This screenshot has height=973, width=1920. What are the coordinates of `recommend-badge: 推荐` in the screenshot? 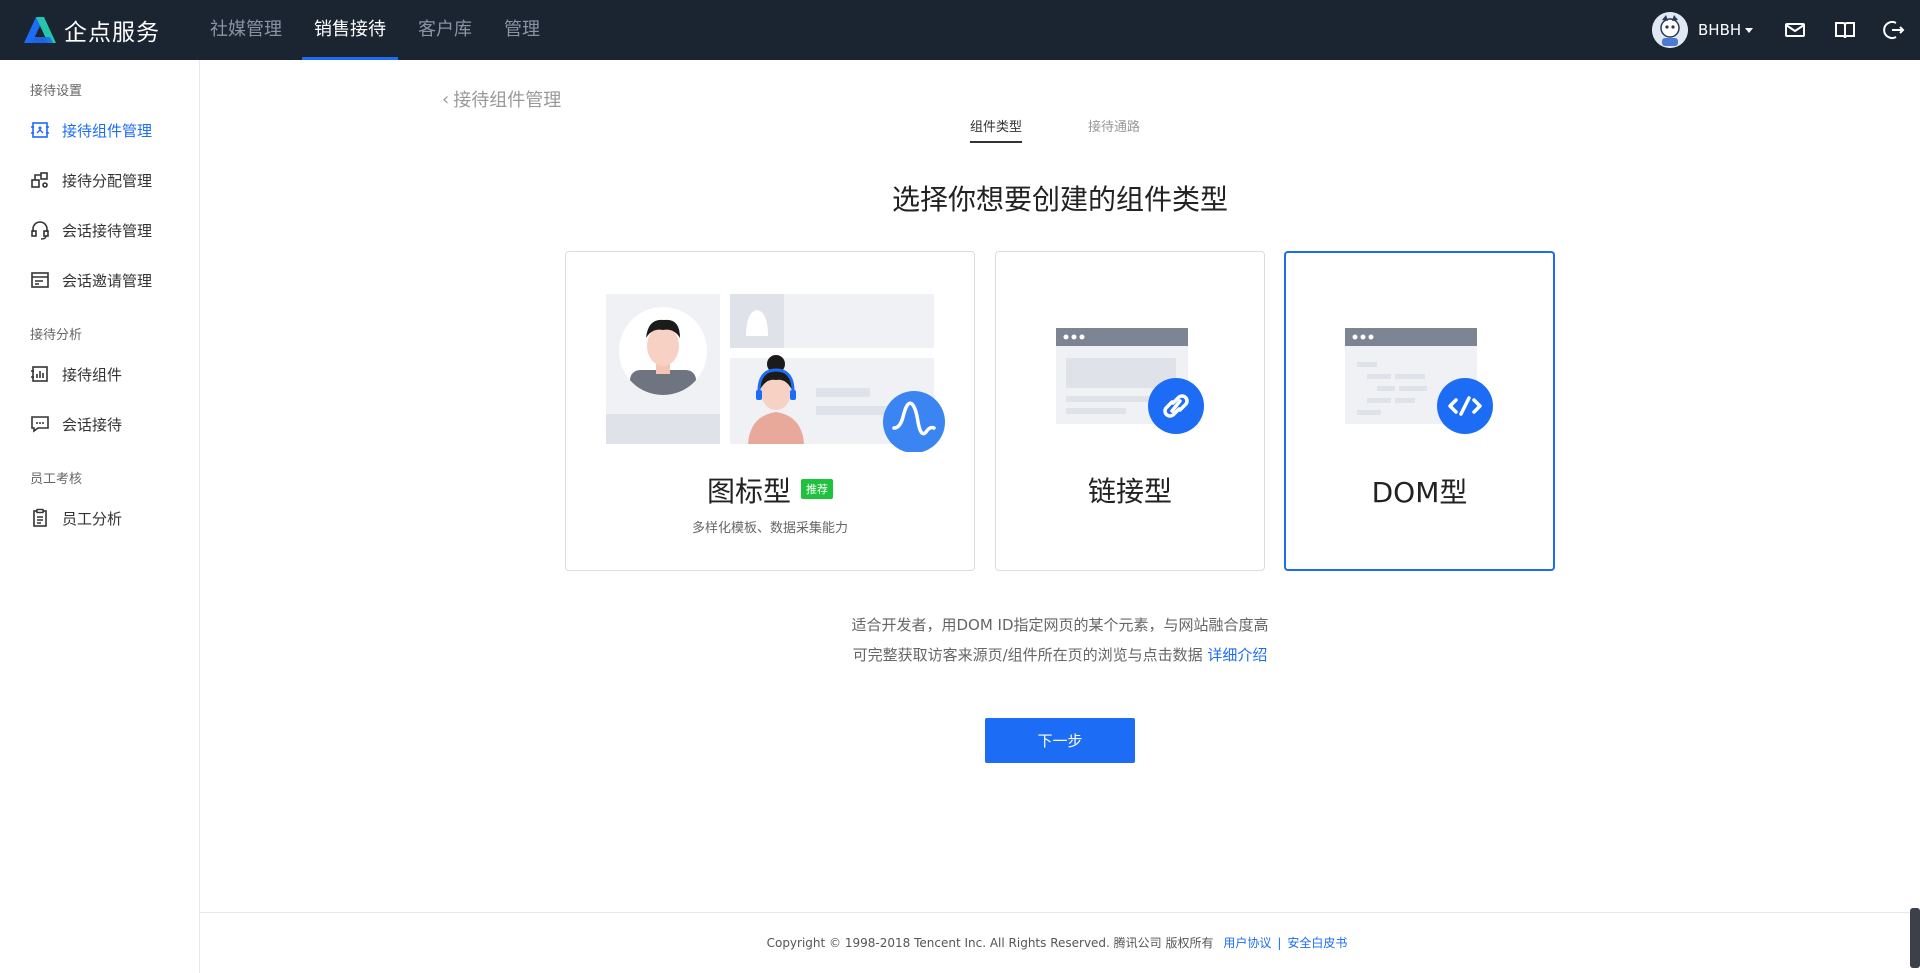 It's located at (817, 489).